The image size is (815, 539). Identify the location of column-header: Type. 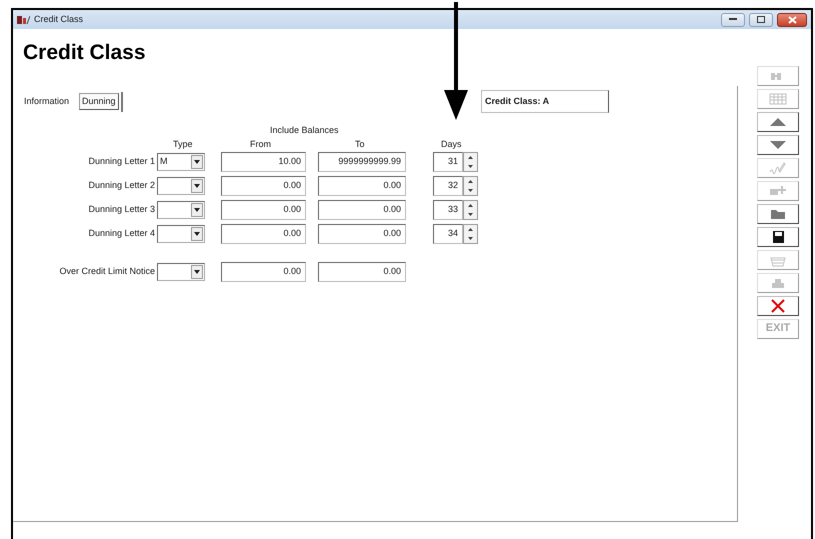
(183, 144).